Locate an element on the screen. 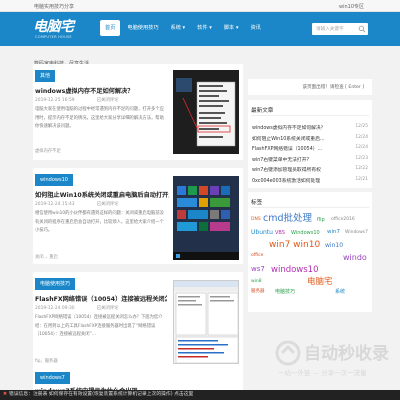 The width and height of the screenshot is (400, 400). recent-post-item: win7右键添加管理员取得所有权 12/22 is located at coordinates (311, 171).